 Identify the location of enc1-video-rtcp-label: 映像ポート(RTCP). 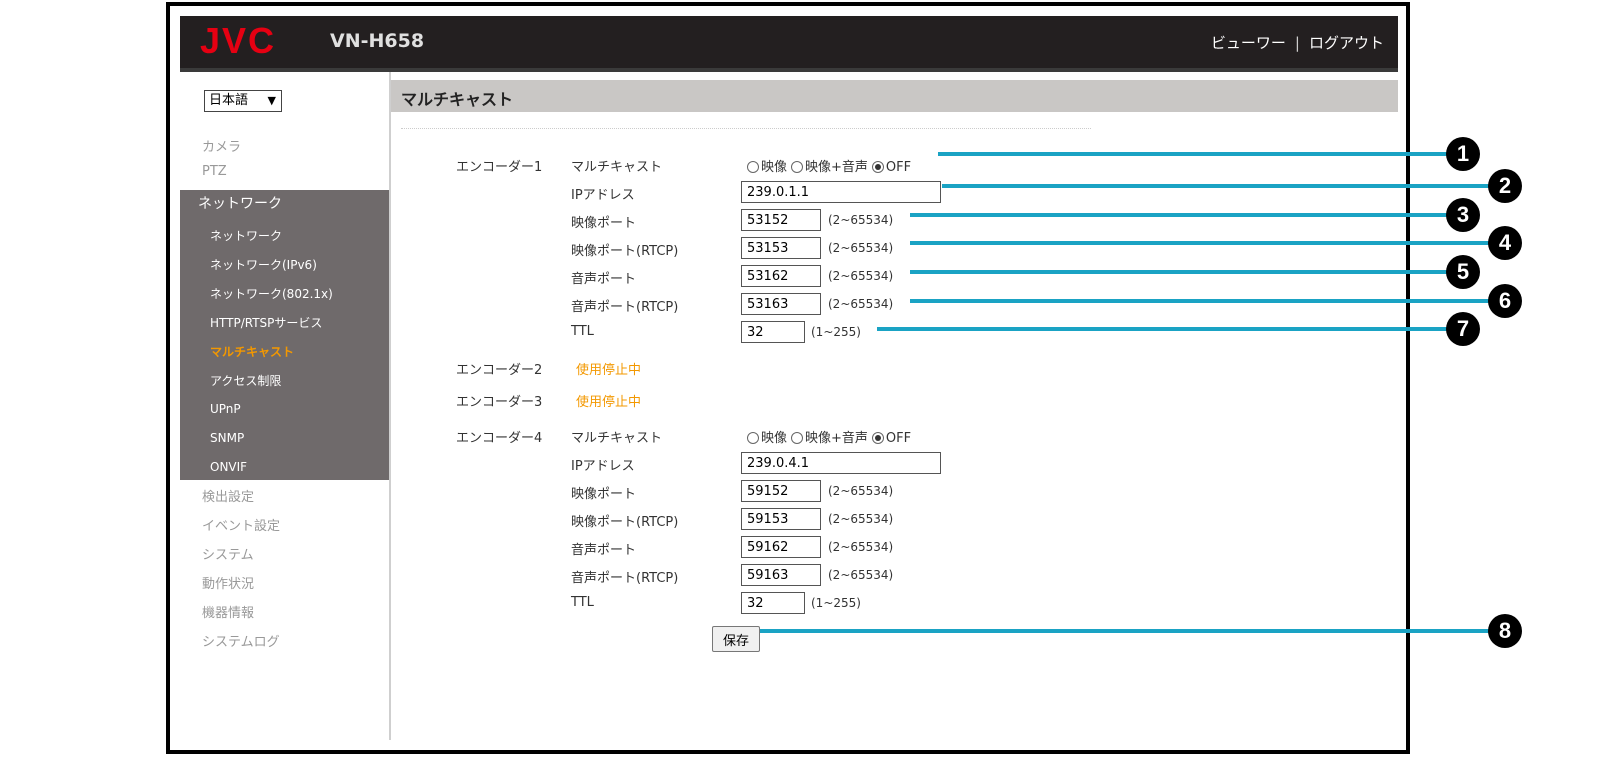
(625, 251).